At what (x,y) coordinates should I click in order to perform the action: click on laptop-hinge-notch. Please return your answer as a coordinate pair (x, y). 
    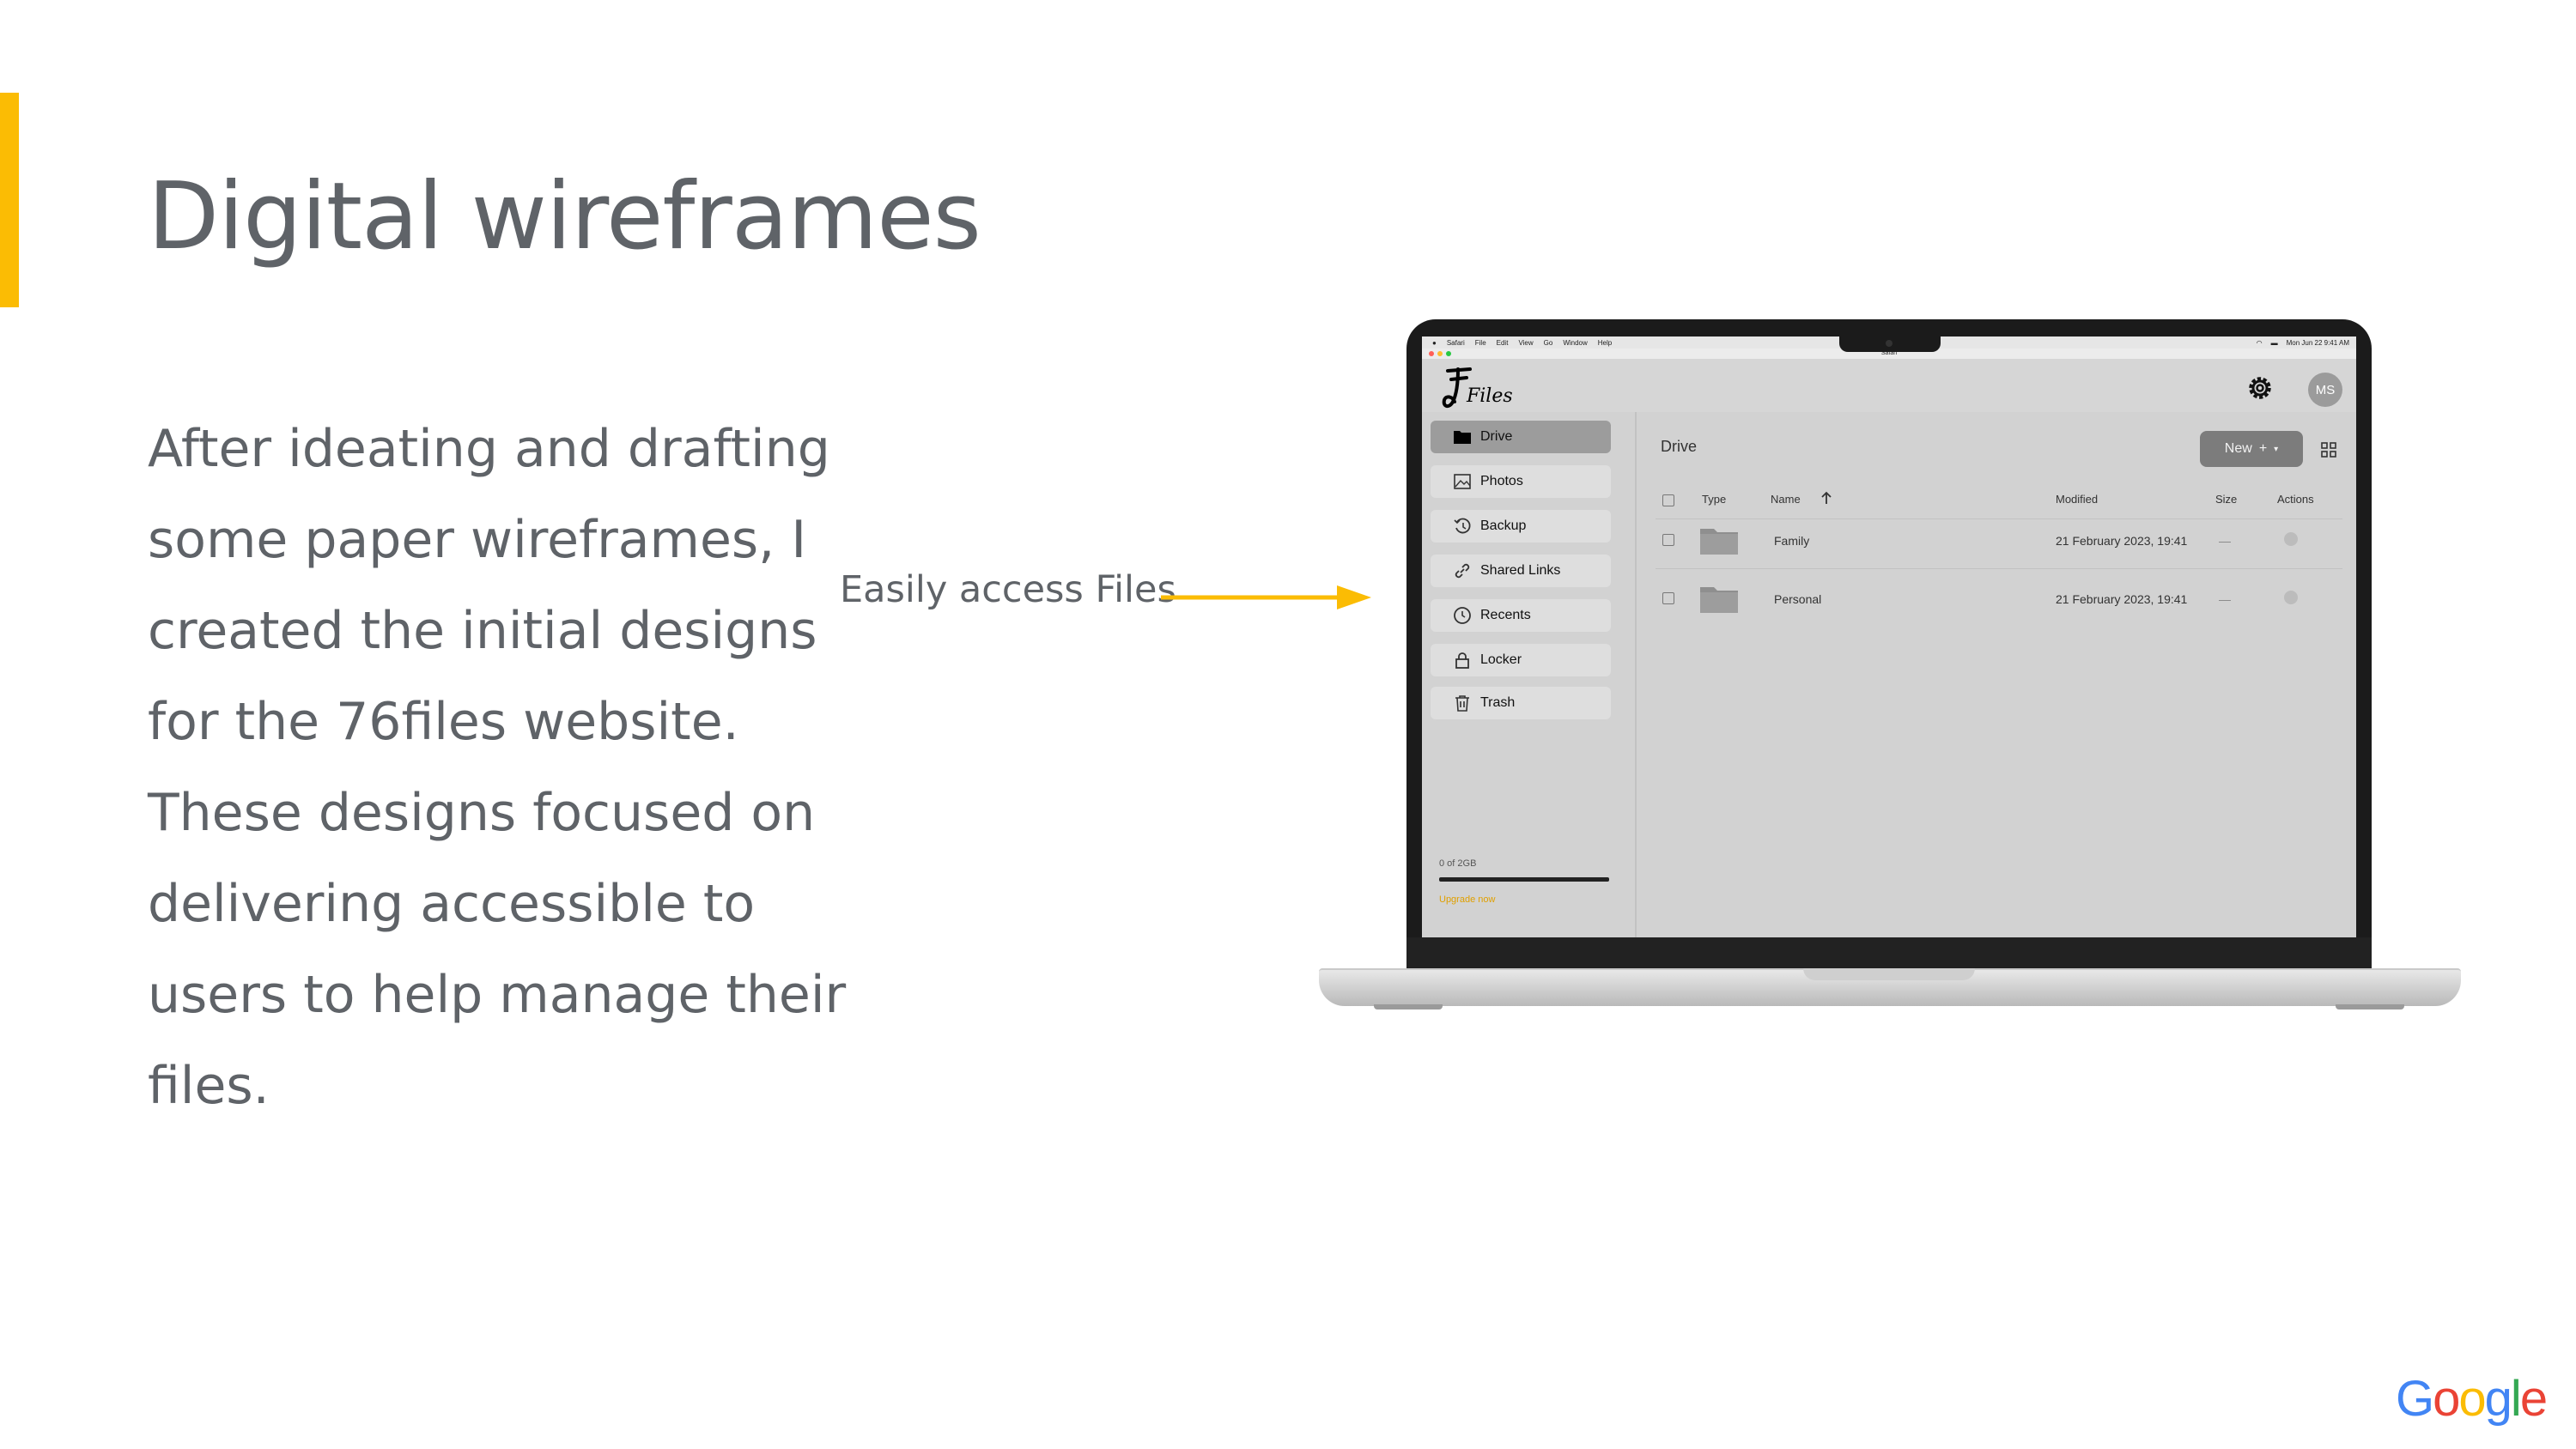
    Looking at the image, I should click on (1889, 974).